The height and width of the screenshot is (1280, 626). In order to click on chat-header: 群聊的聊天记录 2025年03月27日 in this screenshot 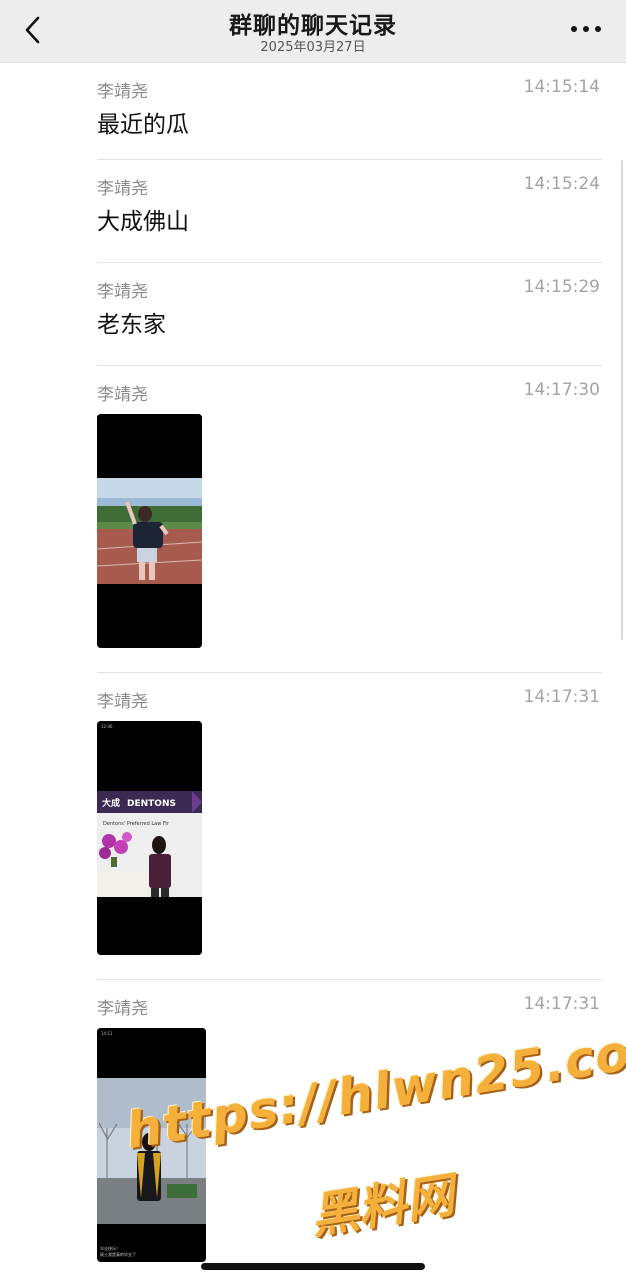, I will do `click(313, 31)`.